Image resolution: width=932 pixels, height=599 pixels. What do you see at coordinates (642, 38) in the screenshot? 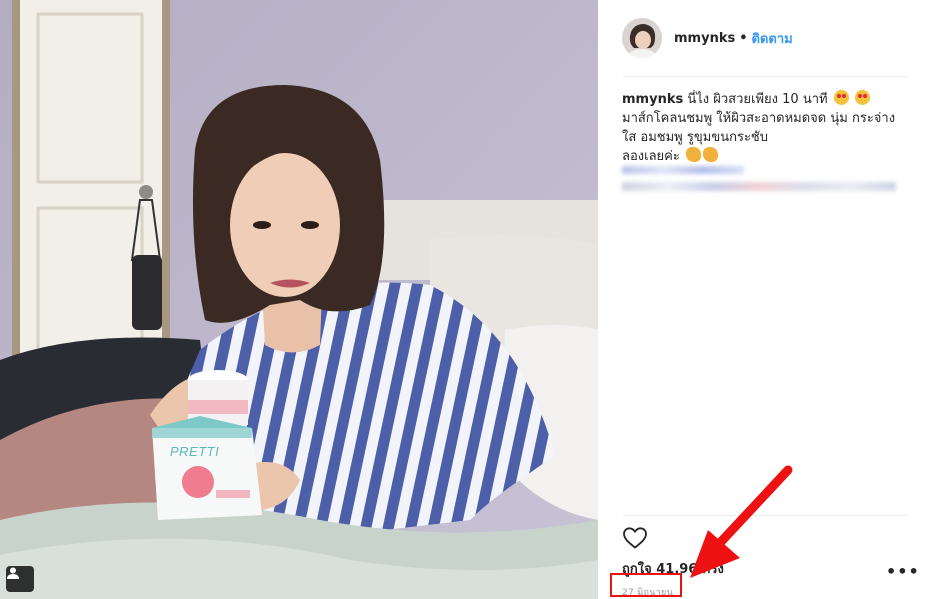
I see `avatar` at bounding box center [642, 38].